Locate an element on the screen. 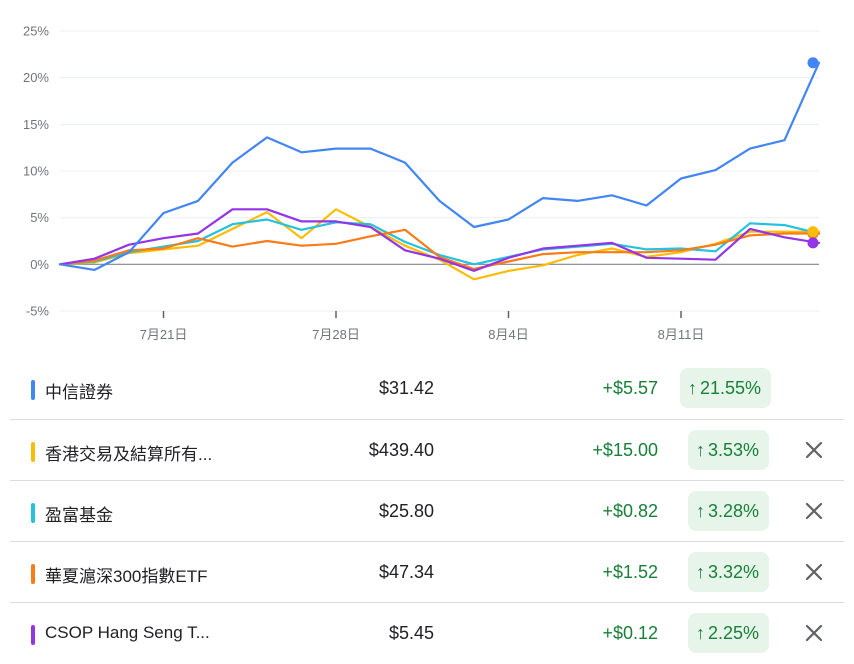 This screenshot has width=854, height=664. stock-row: CSOP Hang Seng T... $5.45 +$0.12 ↑ 2.25% is located at coordinates (427, 633).